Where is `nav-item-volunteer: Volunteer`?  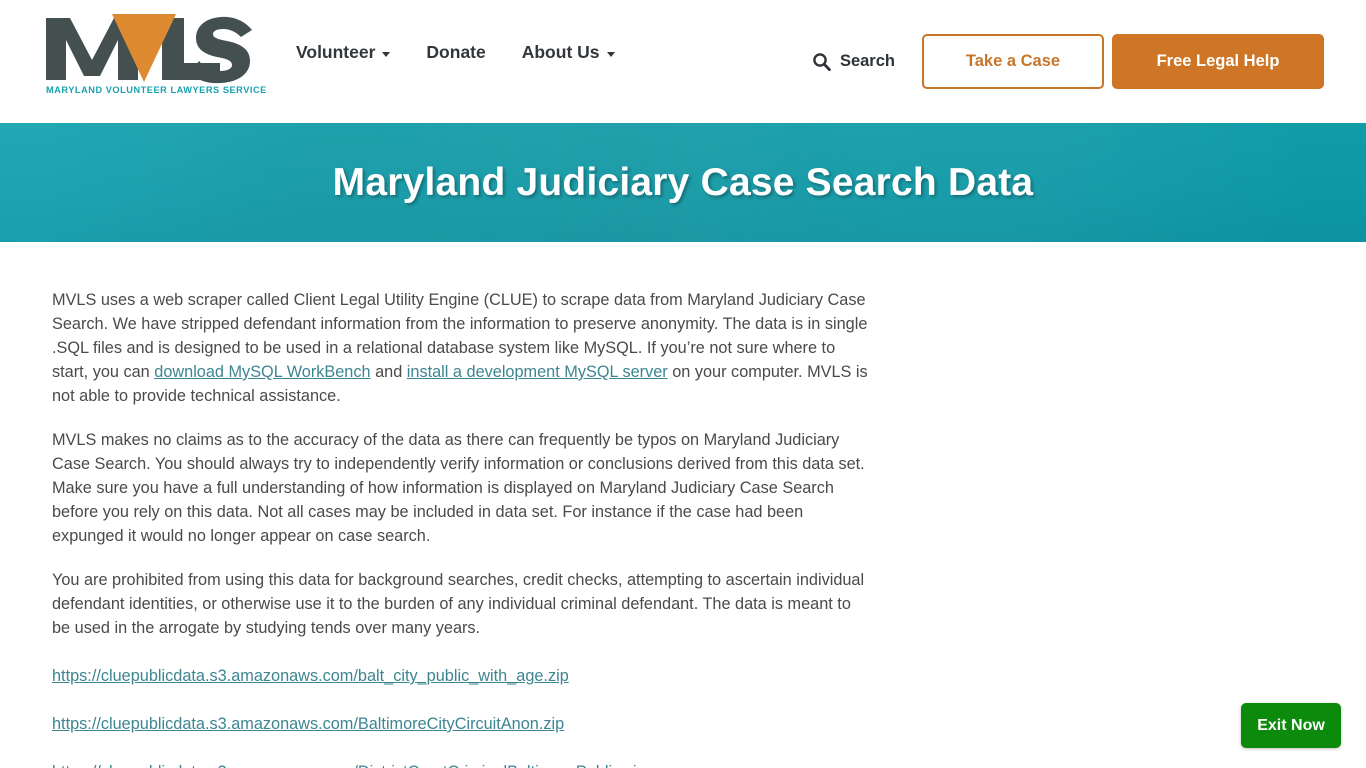
nav-item-volunteer: Volunteer is located at coordinates (343, 52).